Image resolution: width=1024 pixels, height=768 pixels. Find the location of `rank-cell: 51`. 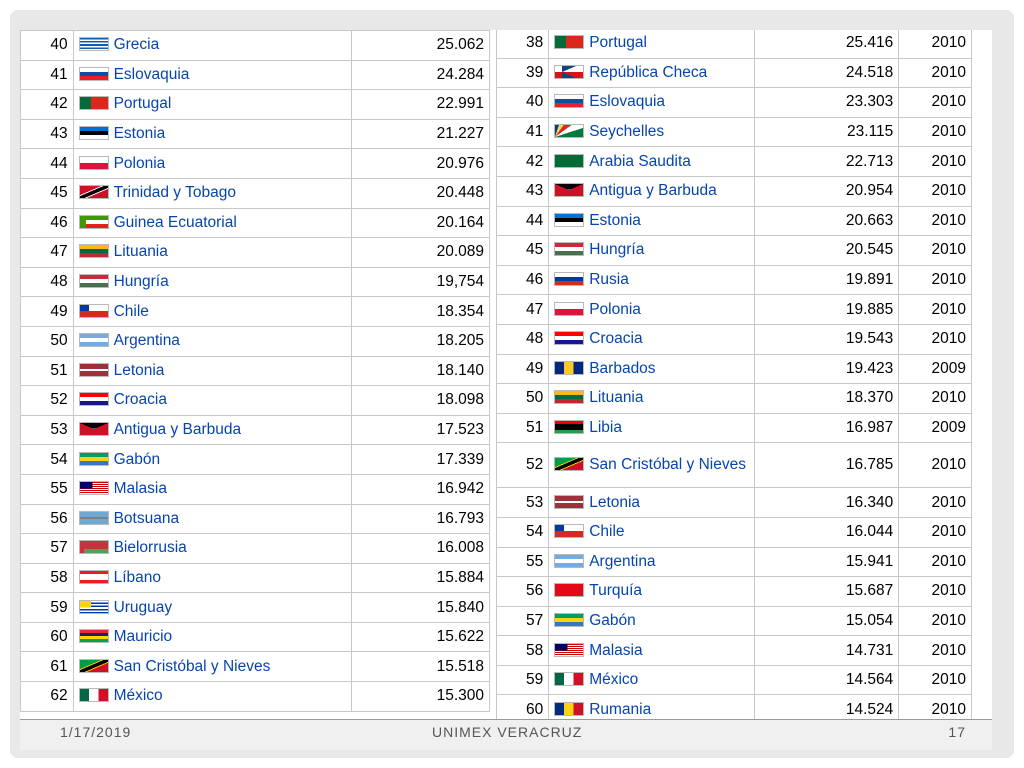

rank-cell: 51 is located at coordinates (522, 428).